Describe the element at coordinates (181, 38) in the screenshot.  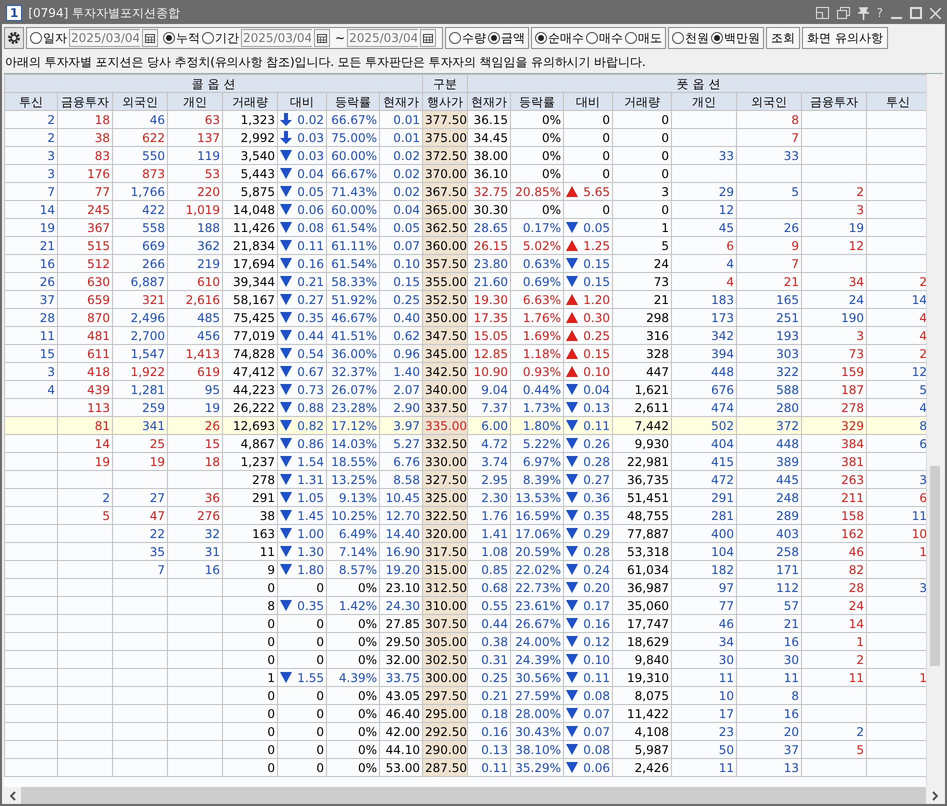
I see `radio-option: 누적` at that location.